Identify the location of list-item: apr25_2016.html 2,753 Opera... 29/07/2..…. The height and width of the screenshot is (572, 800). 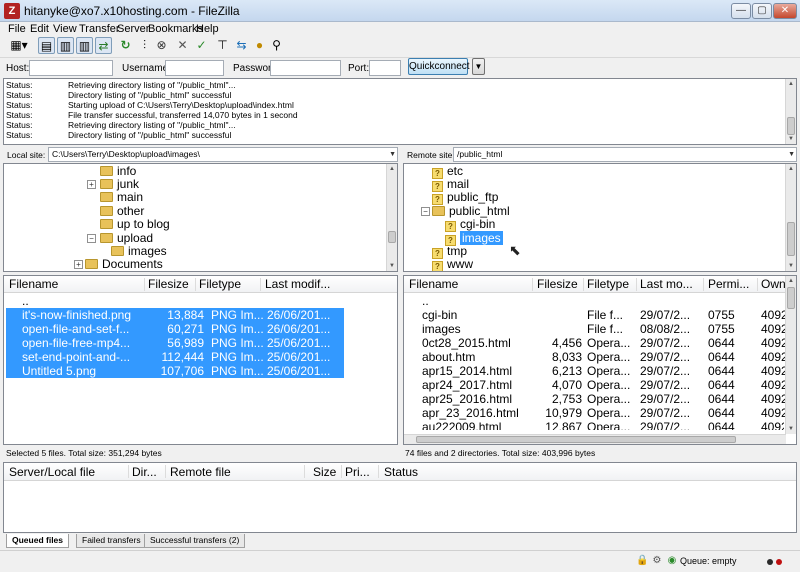
(597, 399).